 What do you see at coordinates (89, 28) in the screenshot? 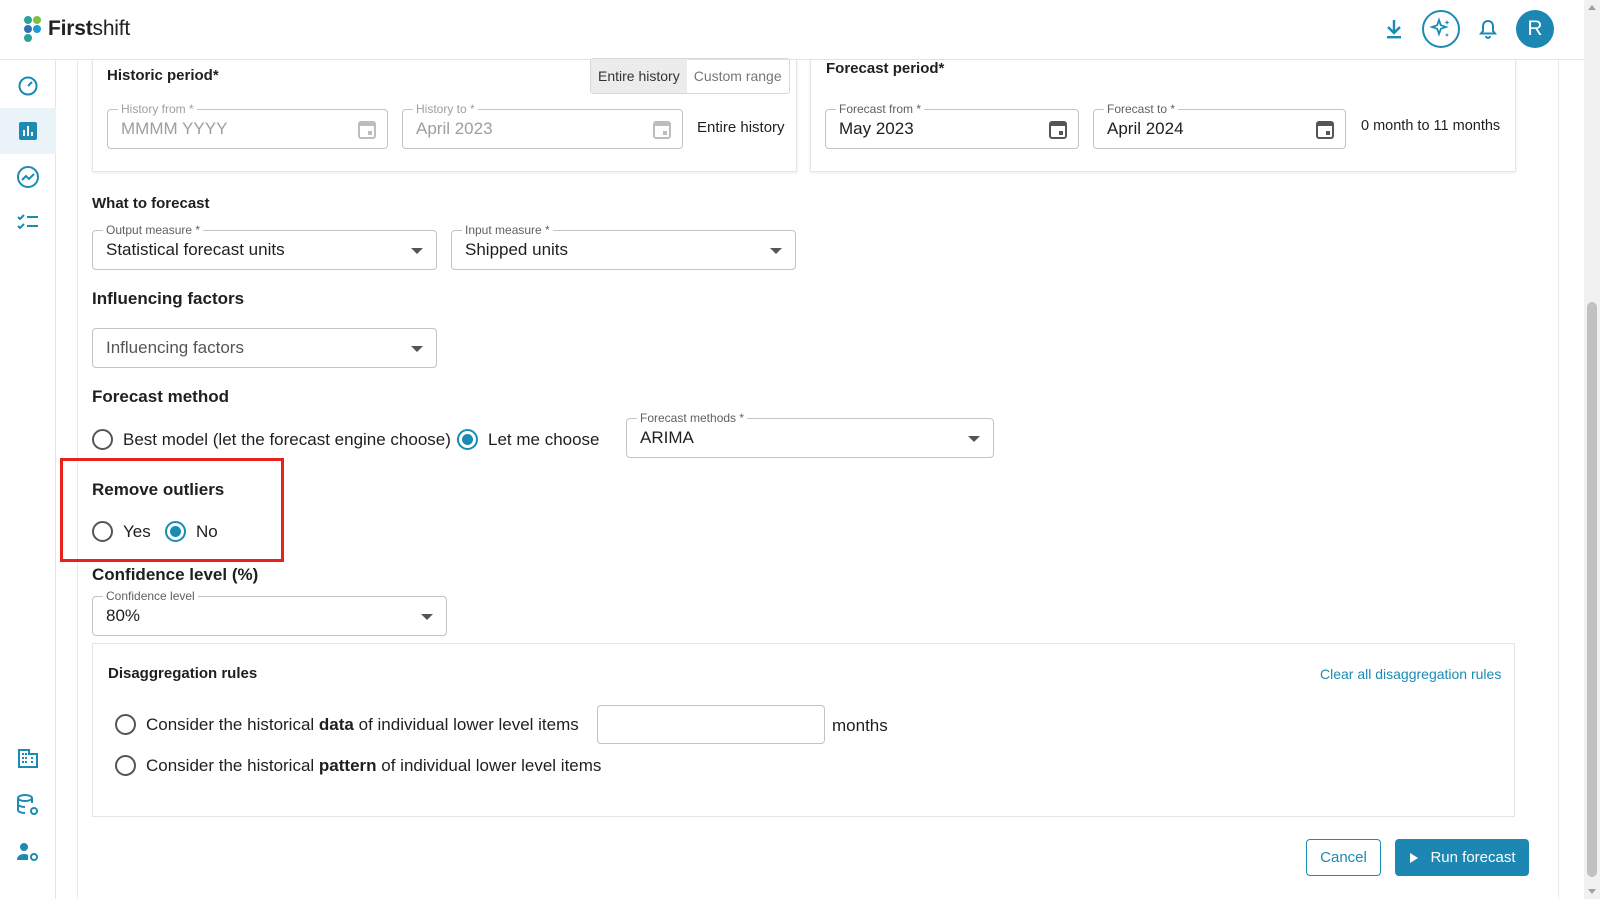
I see `brand-name: Firstshift` at bounding box center [89, 28].